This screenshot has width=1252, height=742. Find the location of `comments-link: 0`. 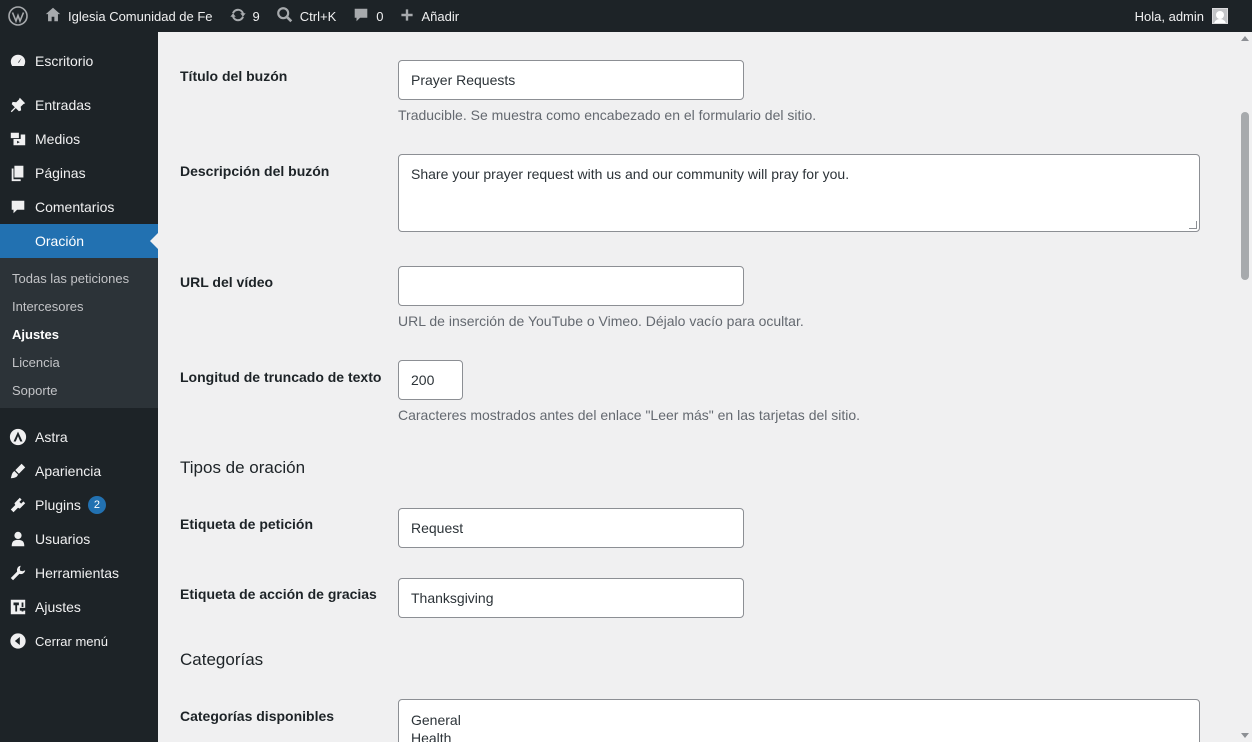

comments-link: 0 is located at coordinates (367, 16).